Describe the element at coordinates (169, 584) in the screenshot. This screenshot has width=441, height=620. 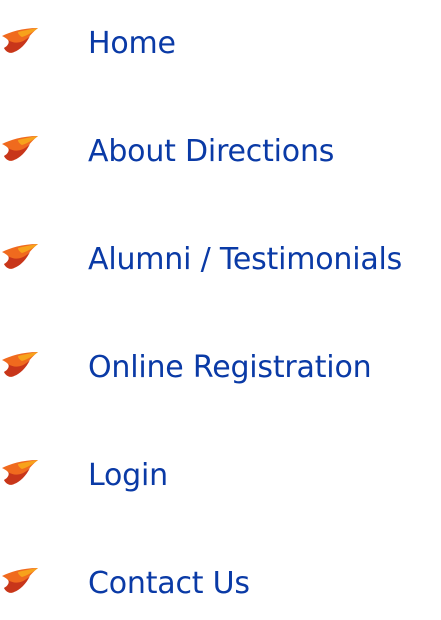
I see `nav-item-label: Contact Us` at that location.